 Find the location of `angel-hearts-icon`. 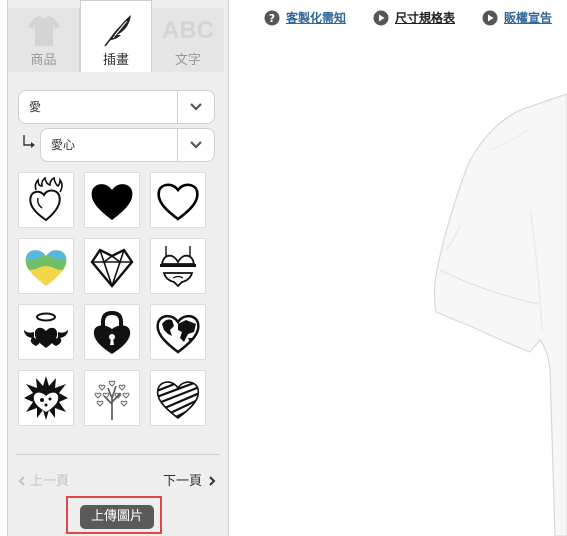

angel-hearts-icon is located at coordinates (46, 330).